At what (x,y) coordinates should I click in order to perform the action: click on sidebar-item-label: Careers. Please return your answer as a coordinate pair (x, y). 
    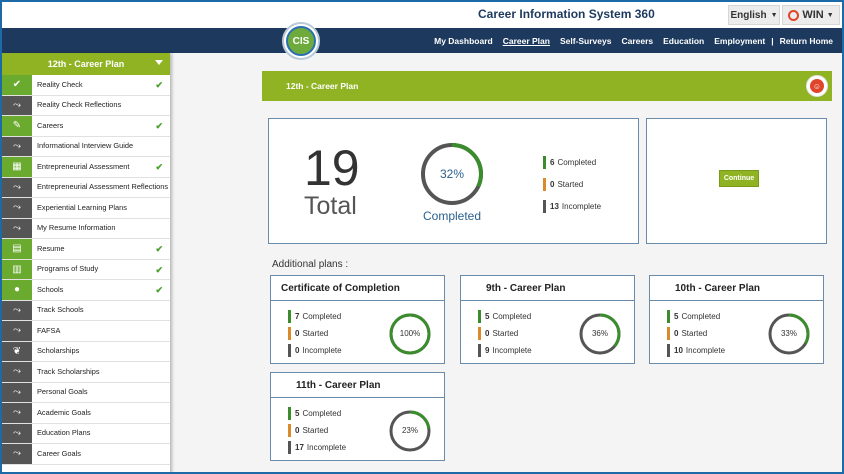
    Looking at the image, I should click on (50, 125).